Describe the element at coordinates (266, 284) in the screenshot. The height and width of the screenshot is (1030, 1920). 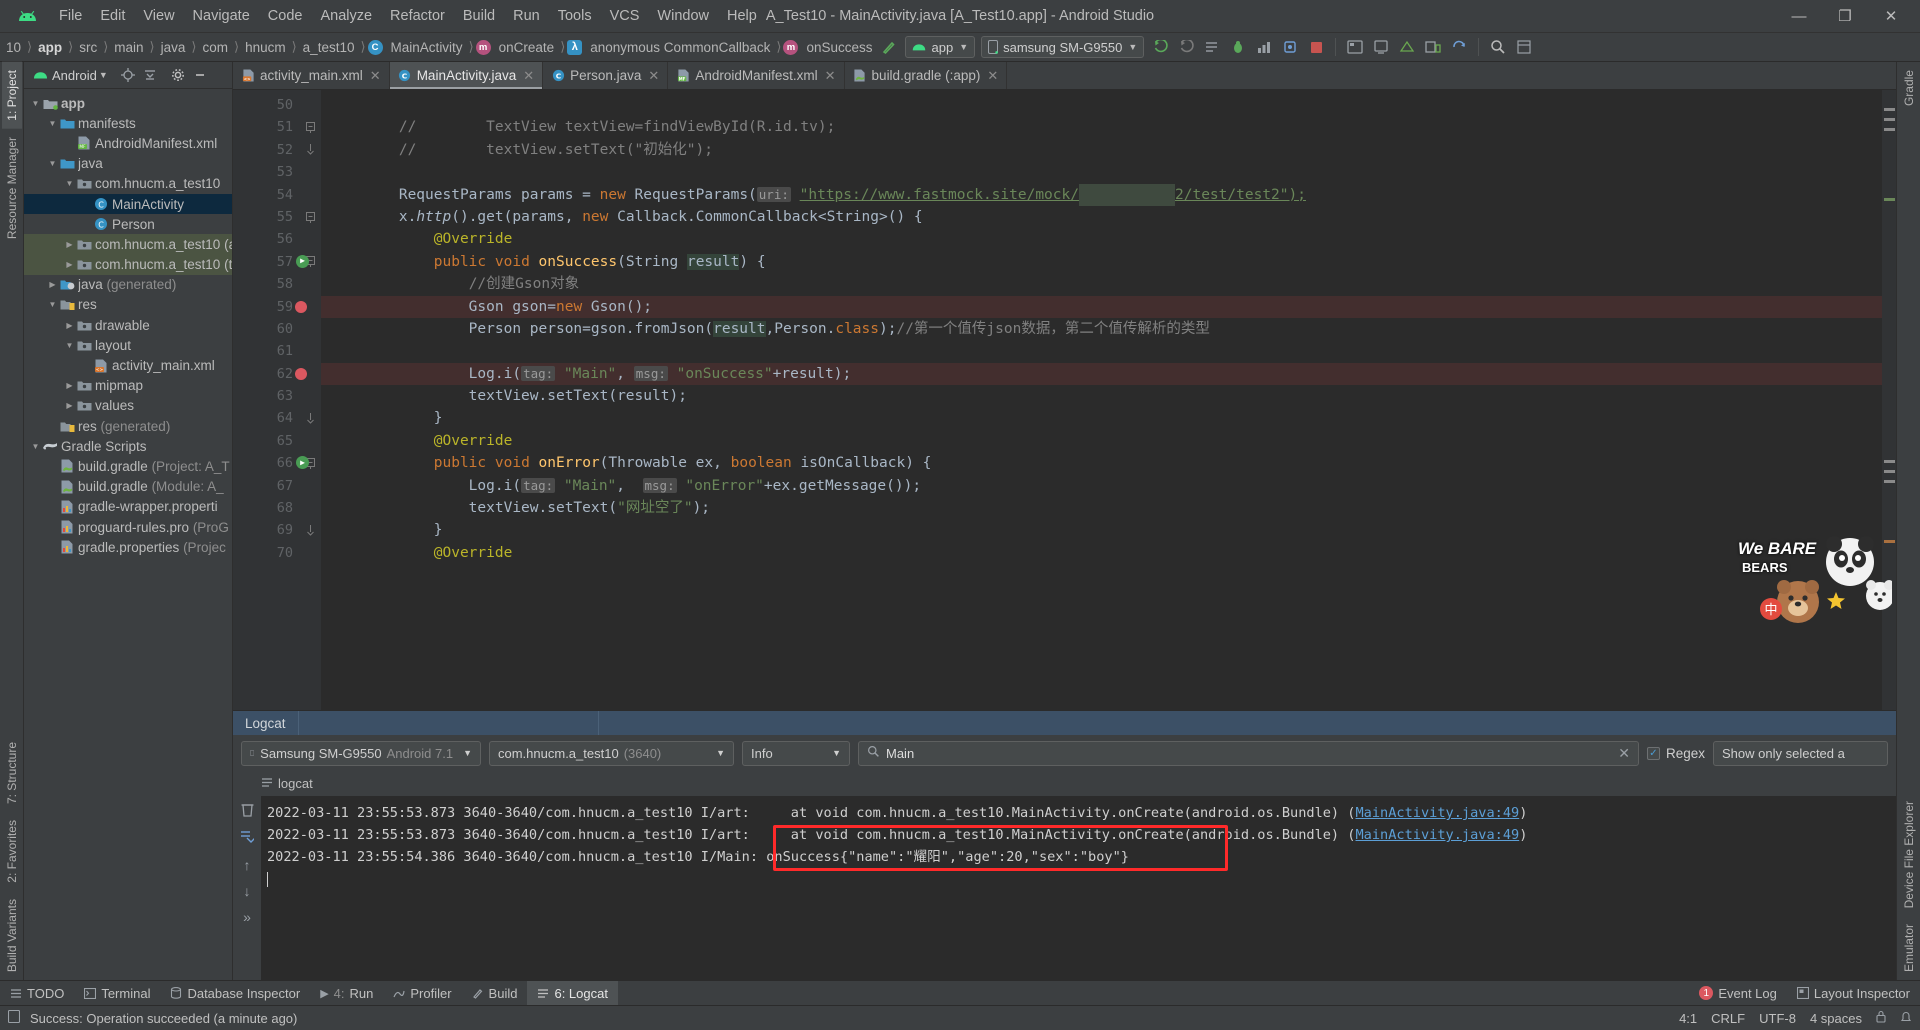
I see `line-number: 58` at that location.